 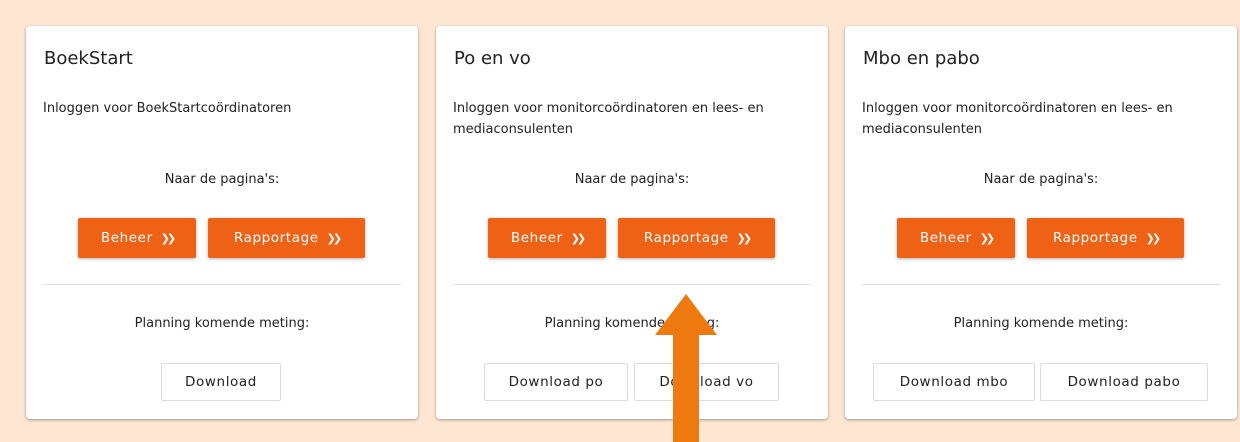 I want to click on download-button: Download, so click(x=221, y=382).